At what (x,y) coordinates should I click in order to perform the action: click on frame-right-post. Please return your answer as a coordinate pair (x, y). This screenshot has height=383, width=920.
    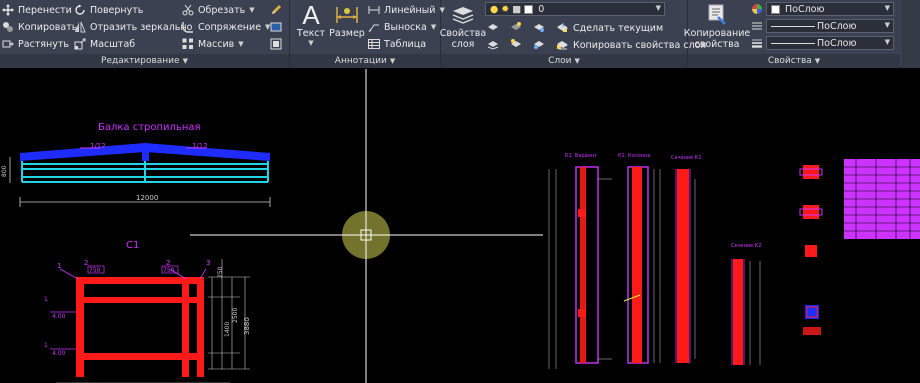
    Looking at the image, I should click on (200, 327).